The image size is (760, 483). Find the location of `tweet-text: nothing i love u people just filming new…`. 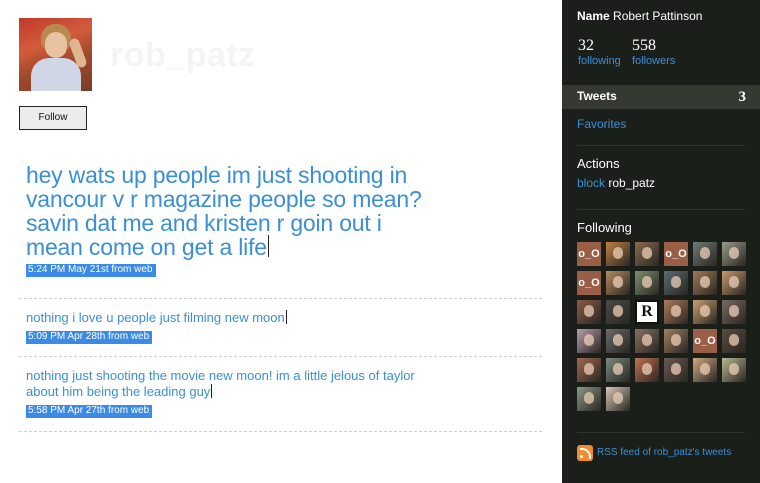

tweet-text: nothing i love u people just filming new… is located at coordinates (156, 317).